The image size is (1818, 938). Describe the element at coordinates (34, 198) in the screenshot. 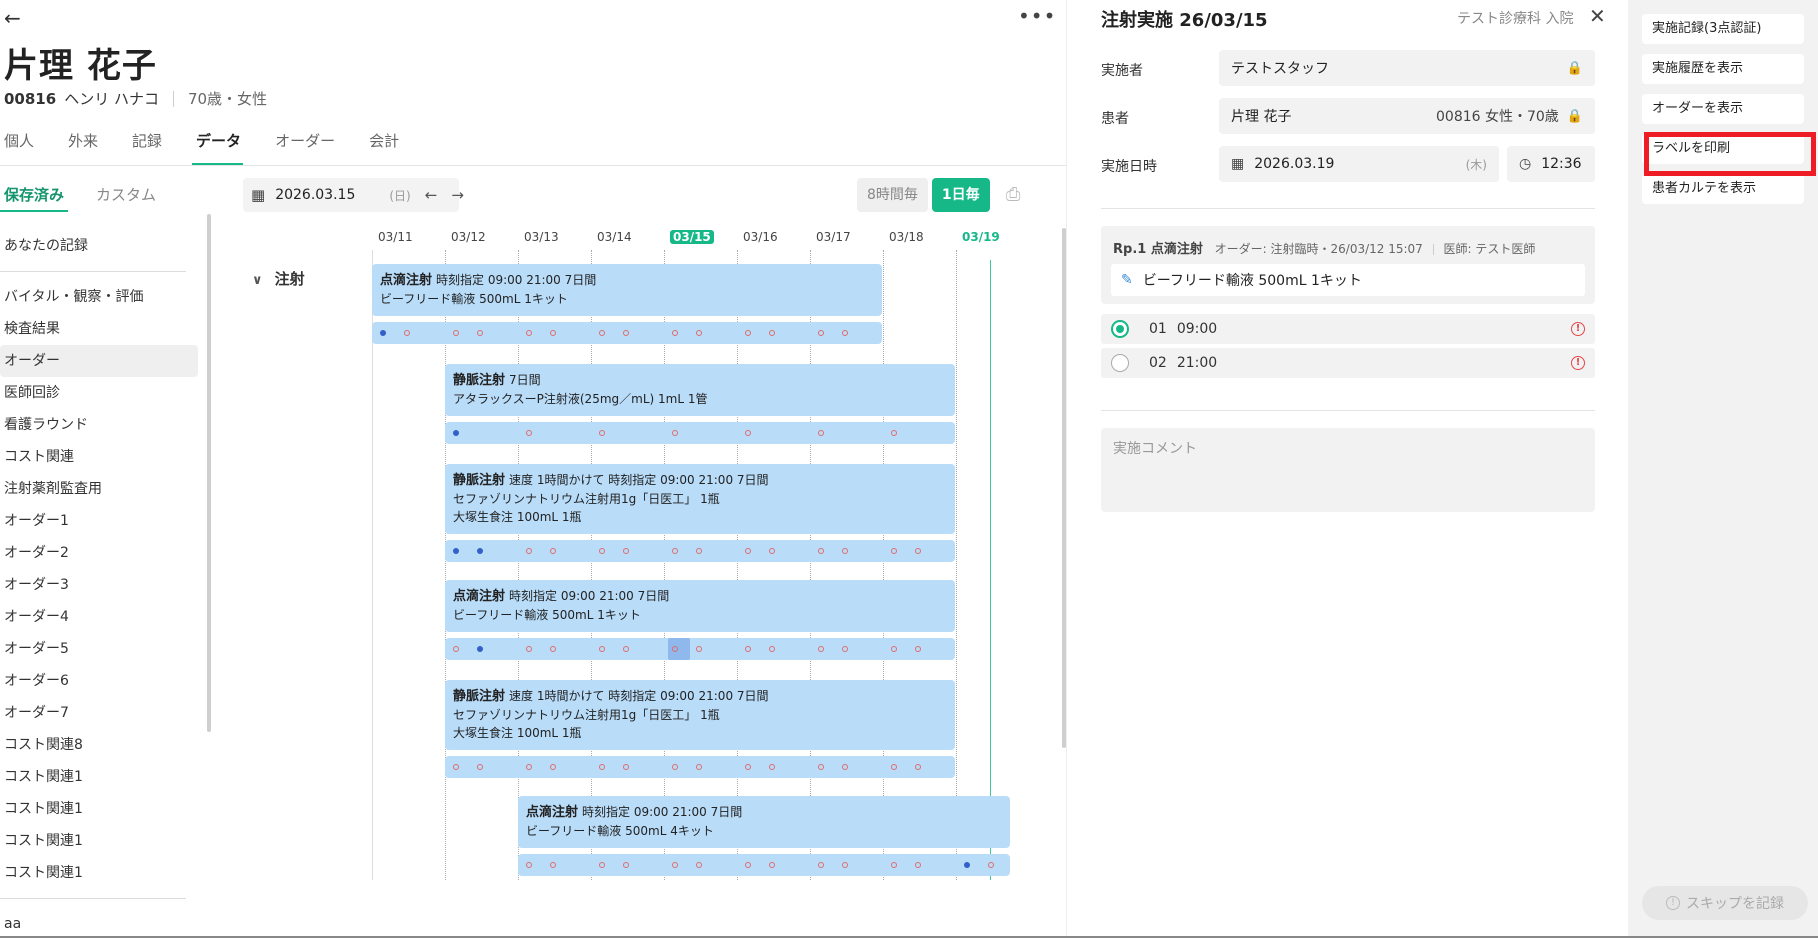

I see `subtab-0: 保存済み` at that location.